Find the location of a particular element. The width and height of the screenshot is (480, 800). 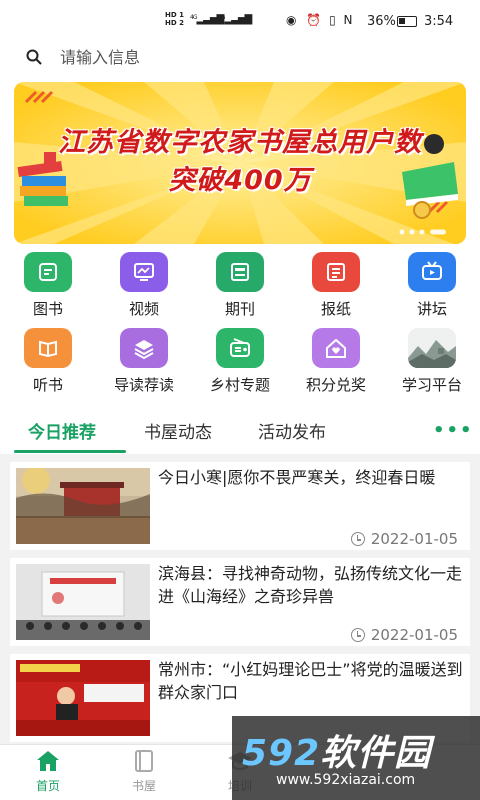

signal-1-label: 4G is located at coordinates (194, 17).